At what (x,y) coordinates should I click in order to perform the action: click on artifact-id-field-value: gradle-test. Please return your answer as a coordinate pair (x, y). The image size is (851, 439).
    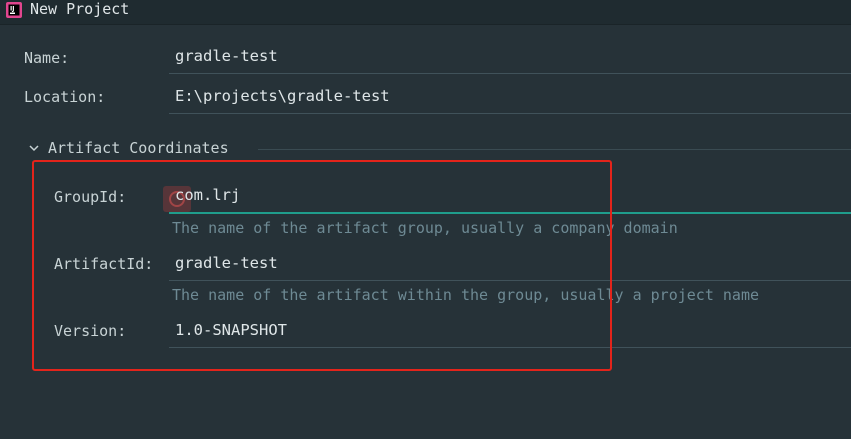
    Looking at the image, I should click on (226, 263).